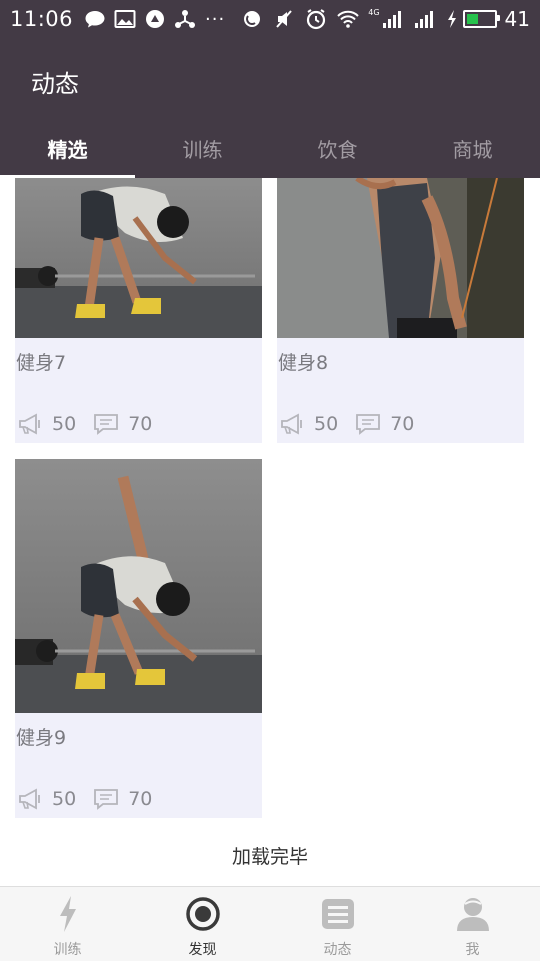 The width and height of the screenshot is (540, 961). Describe the element at coordinates (68, 914) in the screenshot. I see `lightning-icon` at that location.